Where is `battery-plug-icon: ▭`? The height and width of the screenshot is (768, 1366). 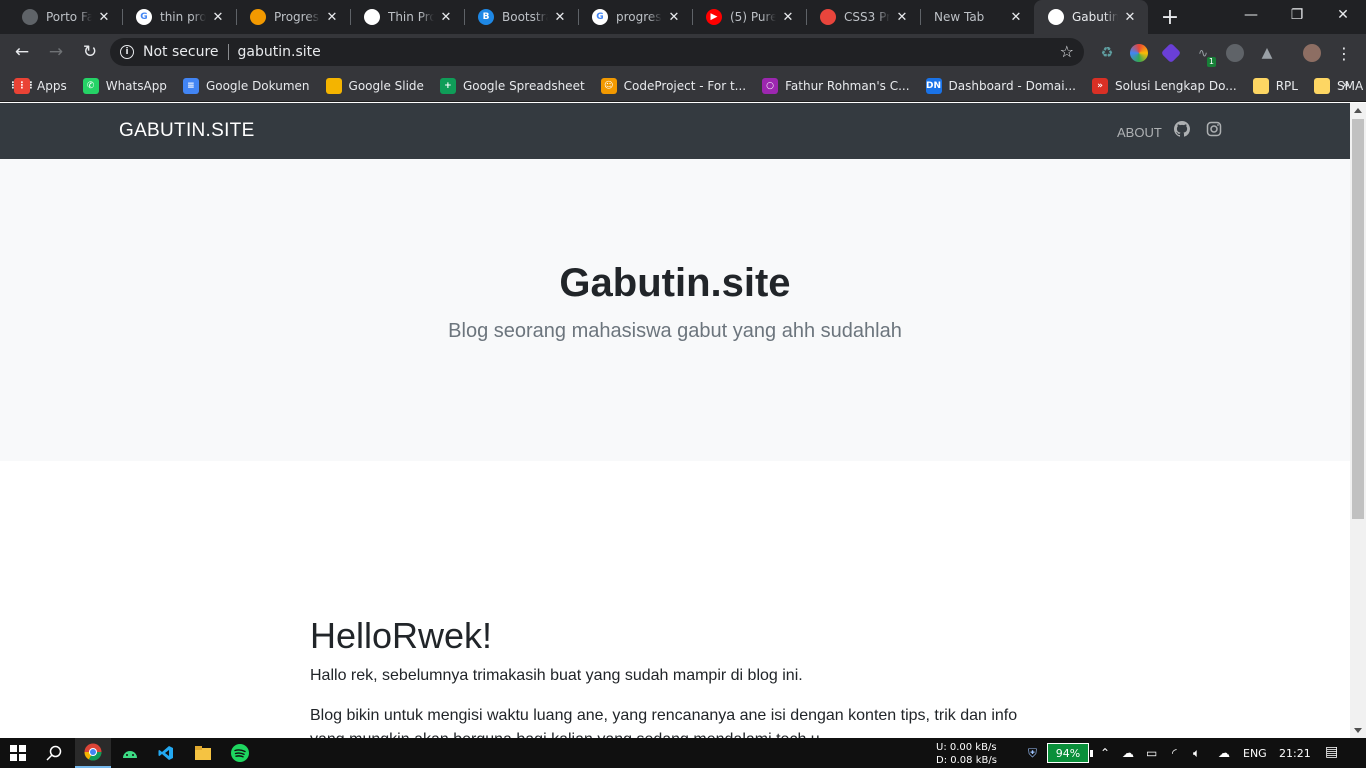 battery-plug-icon: ▭ is located at coordinates (1151, 753).